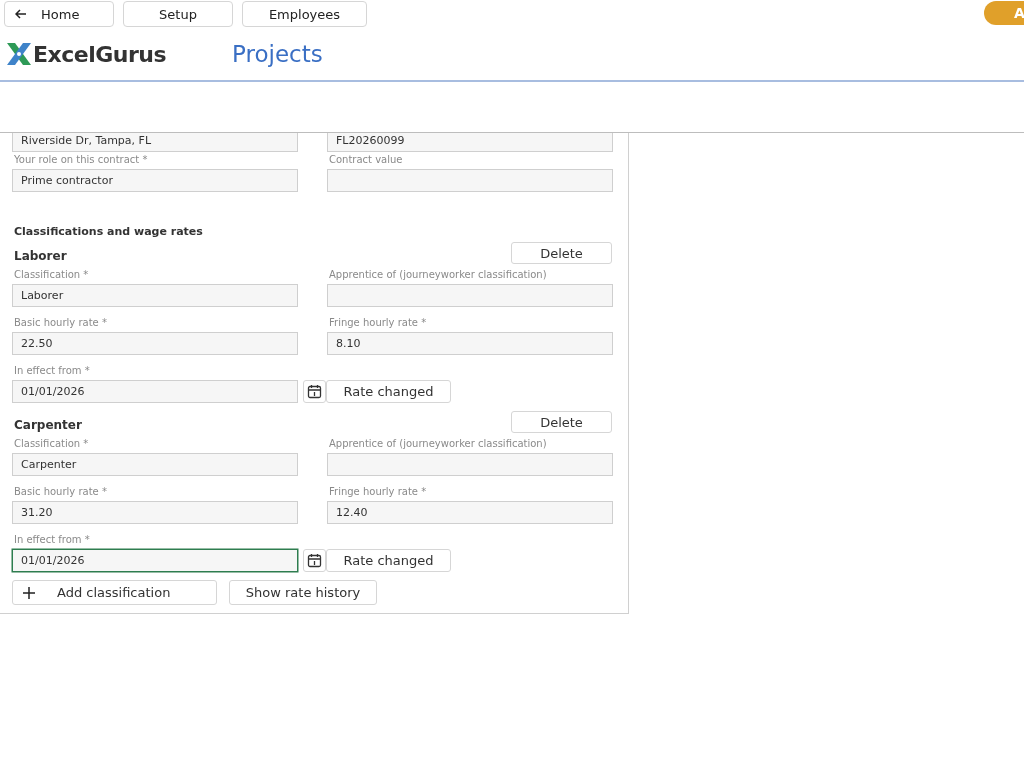 The image size is (1024, 769). What do you see at coordinates (19, 54) in the screenshot?
I see `logo-icon` at bounding box center [19, 54].